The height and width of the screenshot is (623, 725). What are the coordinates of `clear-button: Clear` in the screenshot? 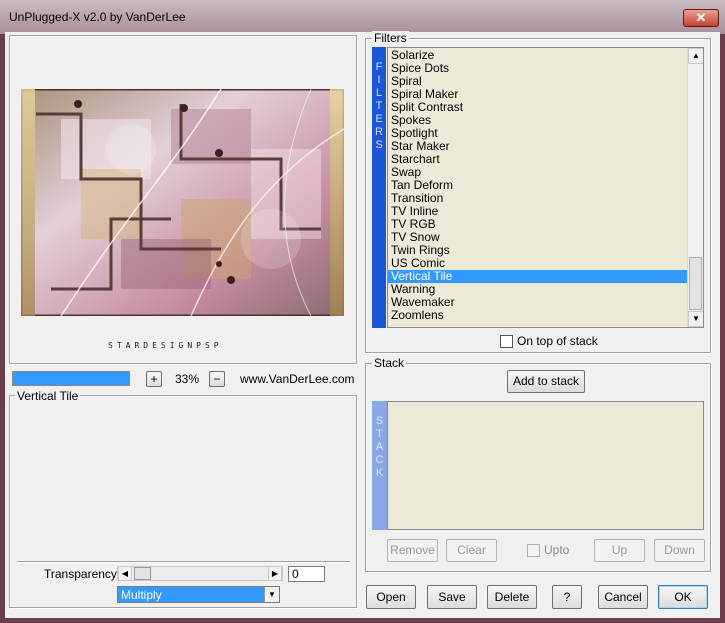 It's located at (471, 550).